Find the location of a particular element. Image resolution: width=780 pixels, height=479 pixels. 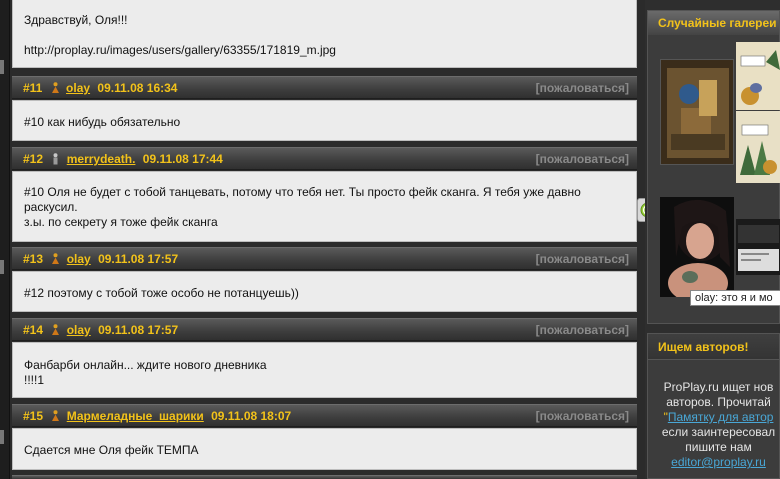

post-text-line: з.ы. по секрету я тоже фейк сканга is located at coordinates (121, 222).